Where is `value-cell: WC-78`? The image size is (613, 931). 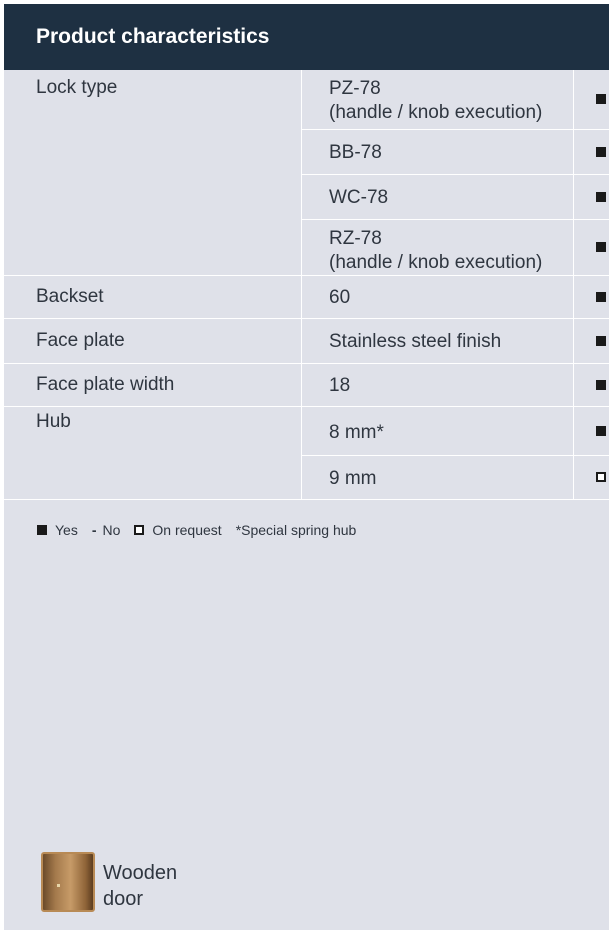
value-cell: WC-78 is located at coordinates (437, 197).